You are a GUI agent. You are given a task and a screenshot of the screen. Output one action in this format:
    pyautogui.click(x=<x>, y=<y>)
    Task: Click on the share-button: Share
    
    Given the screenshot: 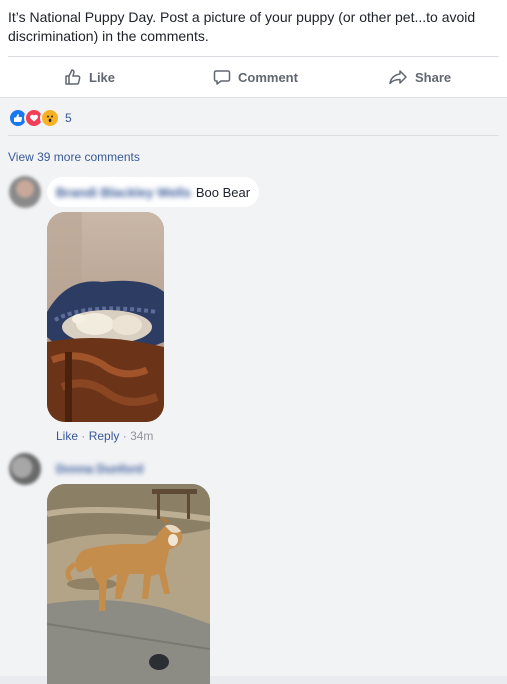 What is the action you would take?
    pyautogui.click(x=419, y=77)
    